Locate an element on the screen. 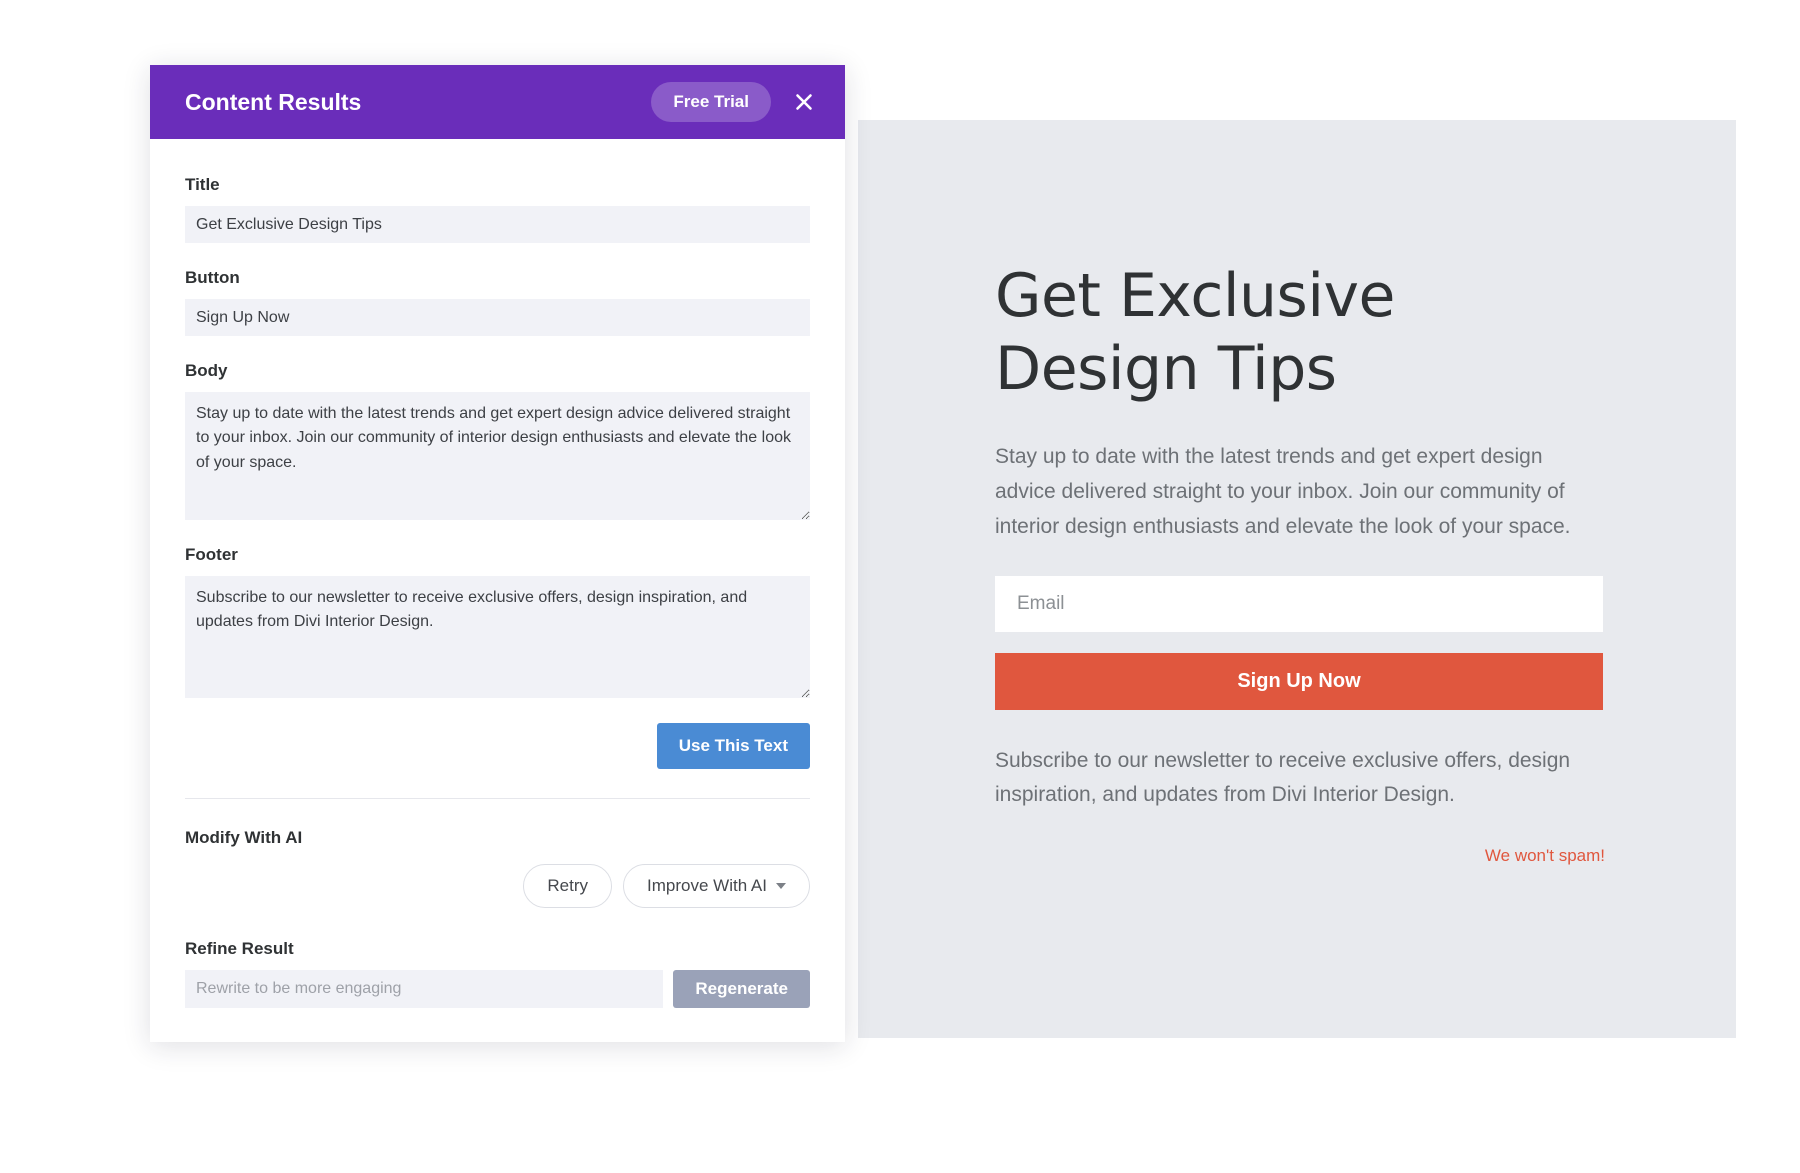  retry-button-label: Retry is located at coordinates (568, 885).